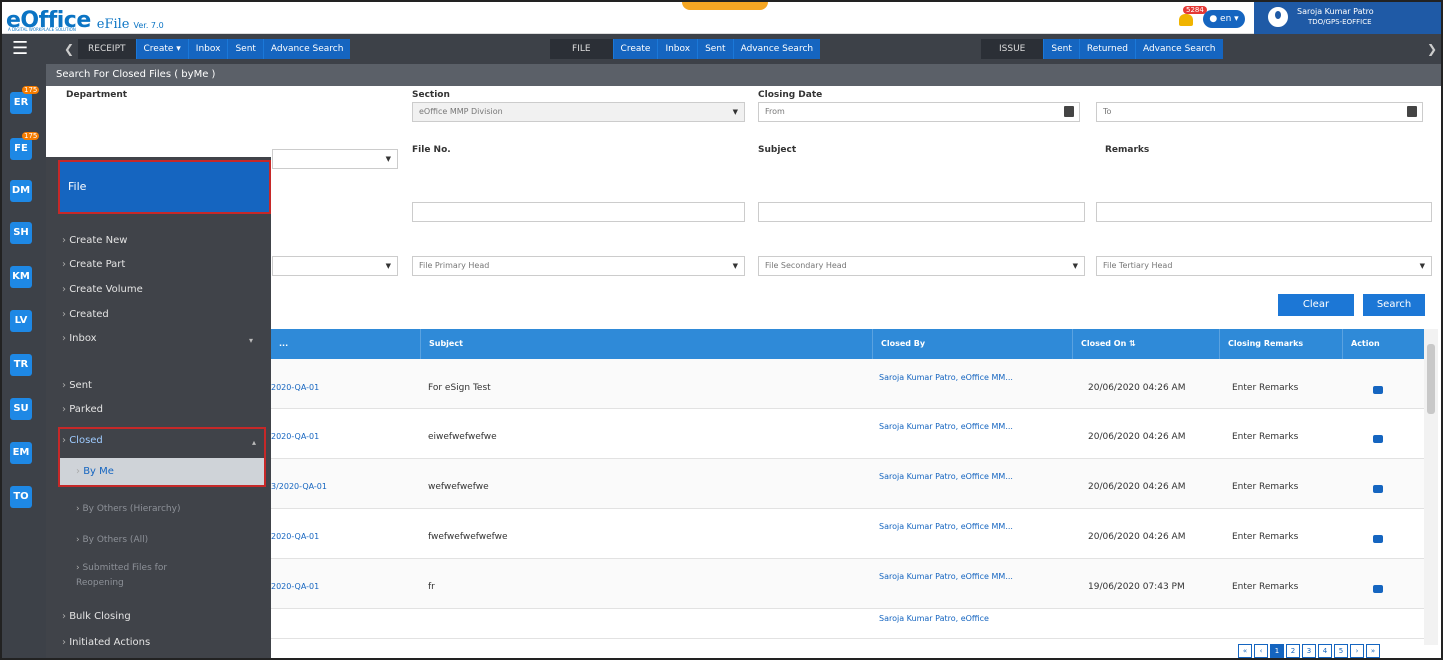  What do you see at coordinates (244, 49) in the screenshot?
I see `nav-receipt-sent: Sent` at bounding box center [244, 49].